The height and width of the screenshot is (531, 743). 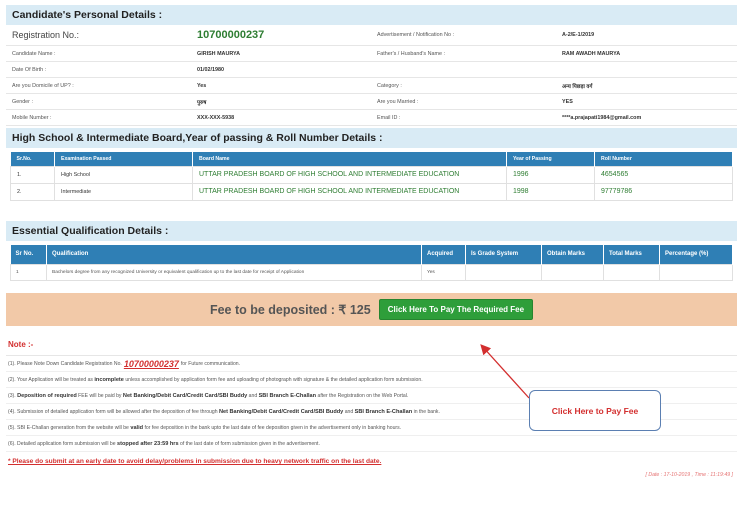 I want to click on field-value: ****a.prajapati1984@gmail.com, so click(x=602, y=117).